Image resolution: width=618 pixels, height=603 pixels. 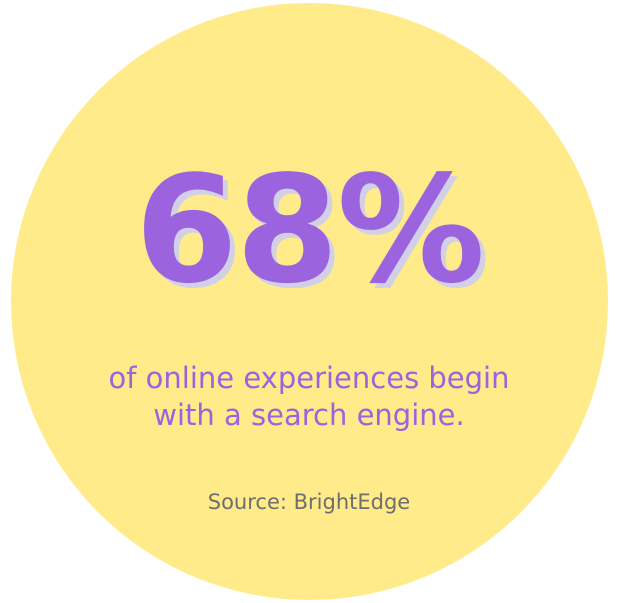 What do you see at coordinates (309, 502) in the screenshot?
I see `source-attribution: Source: BrightEdge` at bounding box center [309, 502].